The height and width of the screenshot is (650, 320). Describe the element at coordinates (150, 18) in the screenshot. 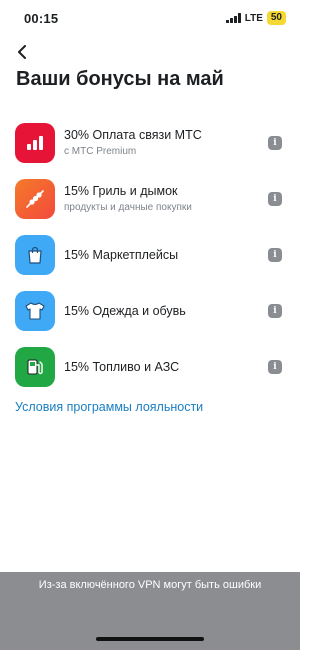

I see `status-bar: 00:15 LTE 50` at that location.